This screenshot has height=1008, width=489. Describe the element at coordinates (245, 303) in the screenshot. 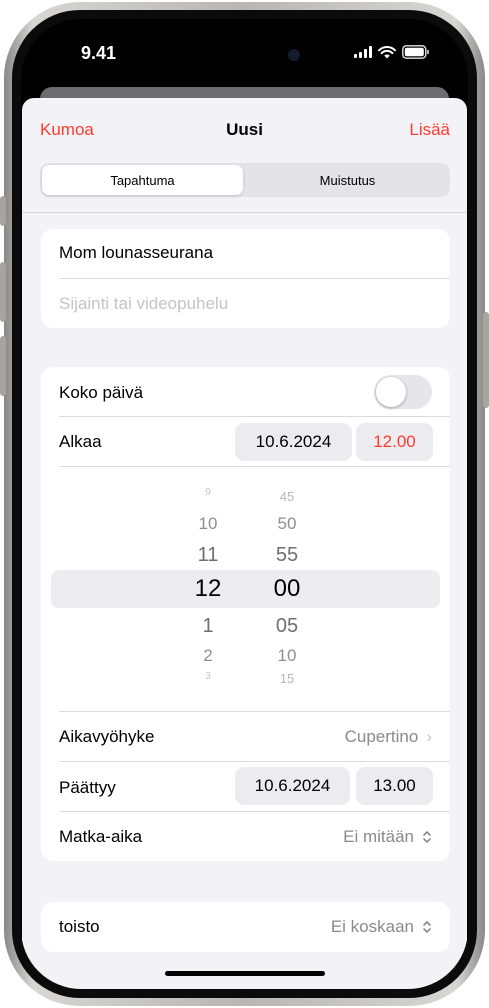

I see `location-field: Sijainti tai videopuhelu` at that location.